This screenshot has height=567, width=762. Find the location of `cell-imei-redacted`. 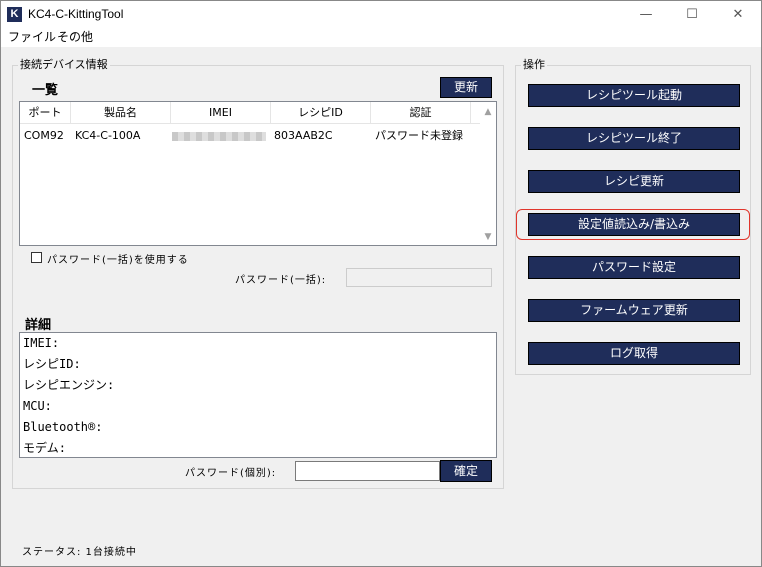

cell-imei-redacted is located at coordinates (219, 136).